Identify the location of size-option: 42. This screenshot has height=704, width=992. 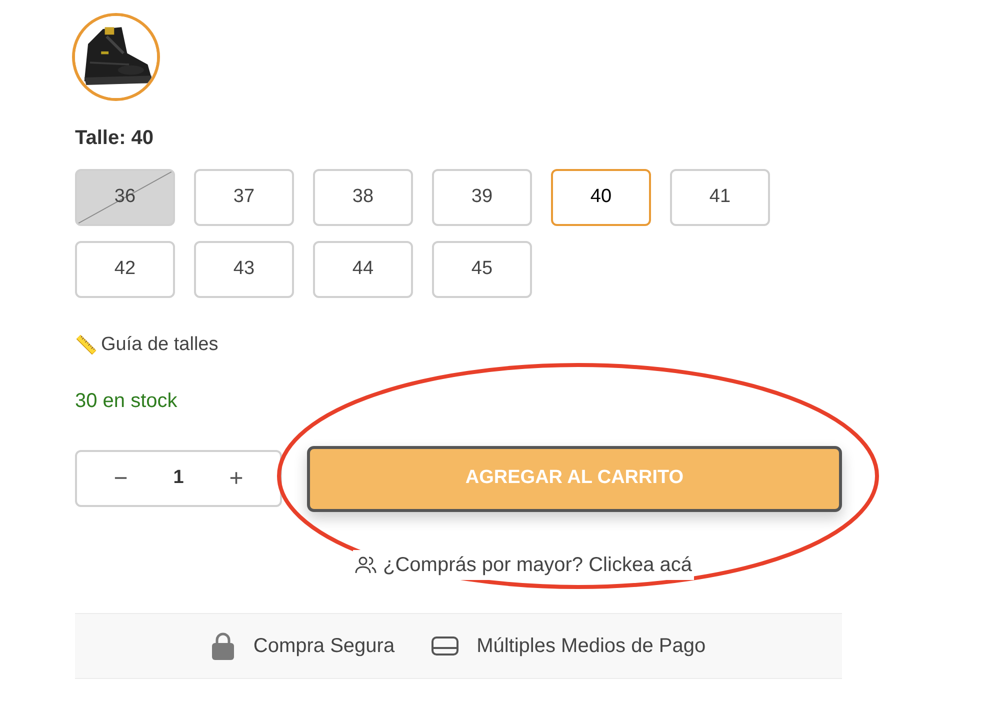
(125, 269).